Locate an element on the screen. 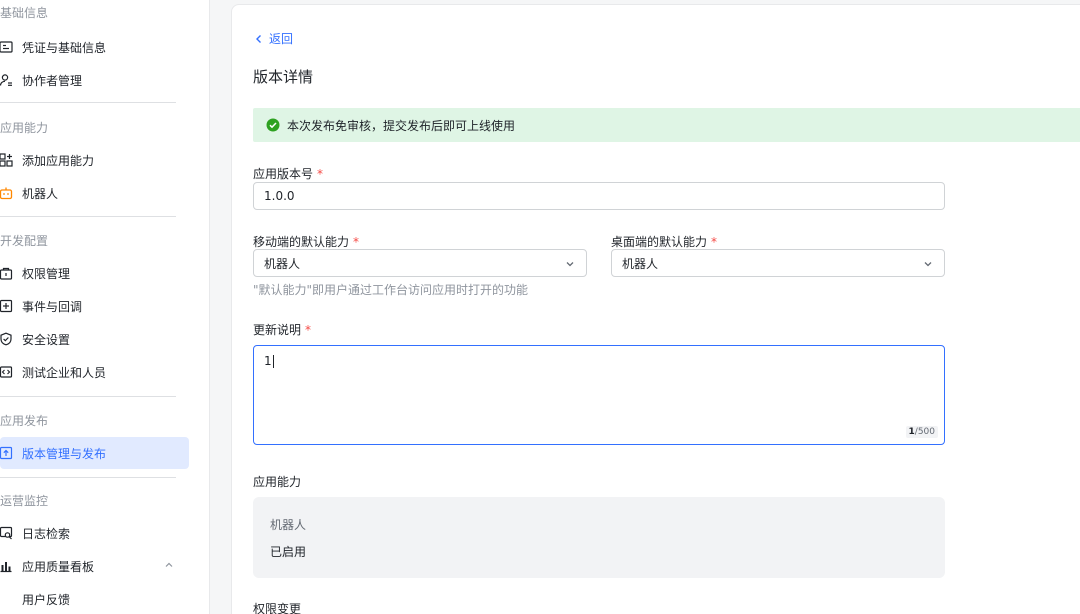 The image size is (1080, 614). log-search-icon is located at coordinates (6, 533).